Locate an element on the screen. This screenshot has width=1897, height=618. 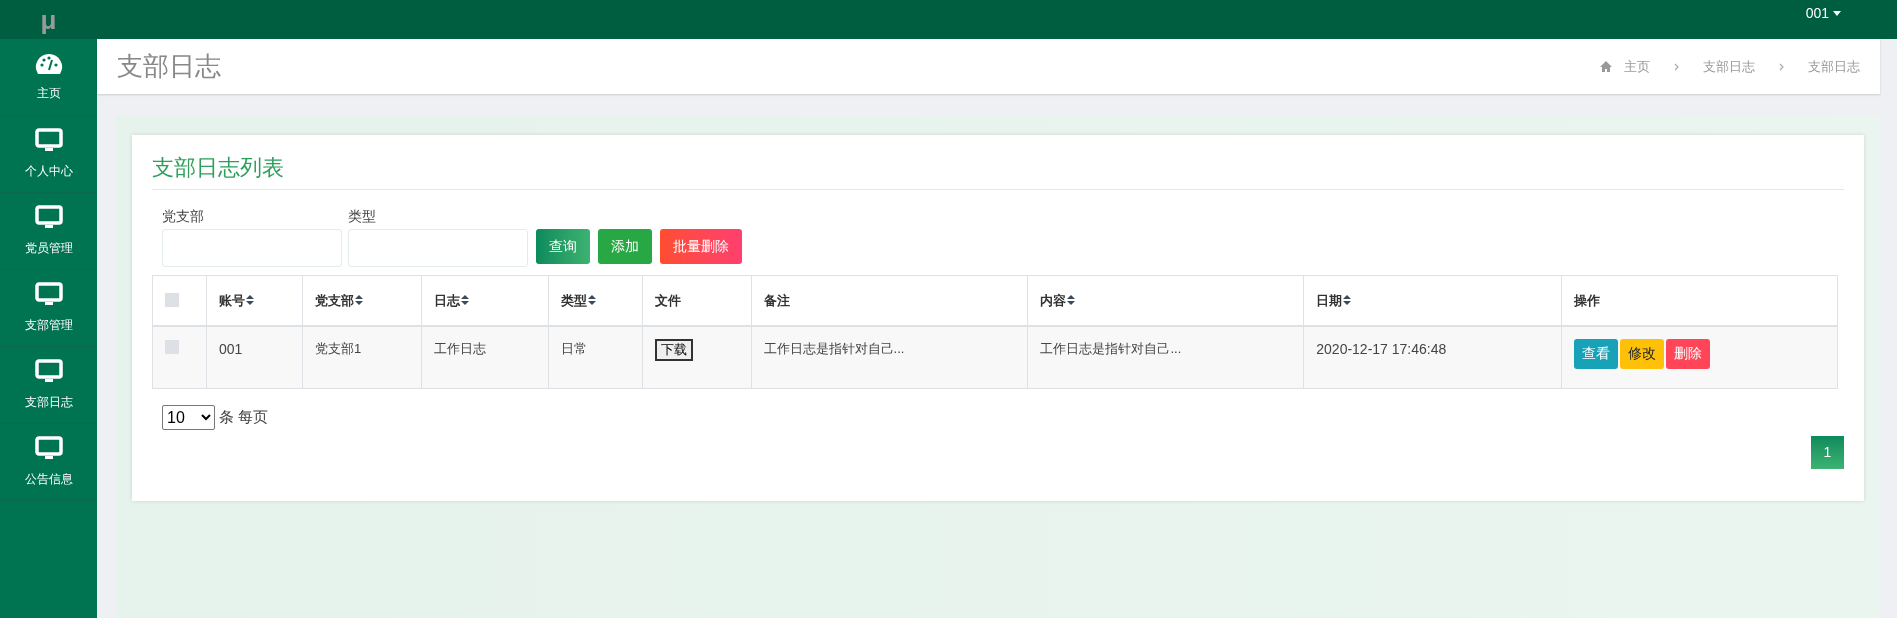
filter-label: 类型 is located at coordinates (362, 216).